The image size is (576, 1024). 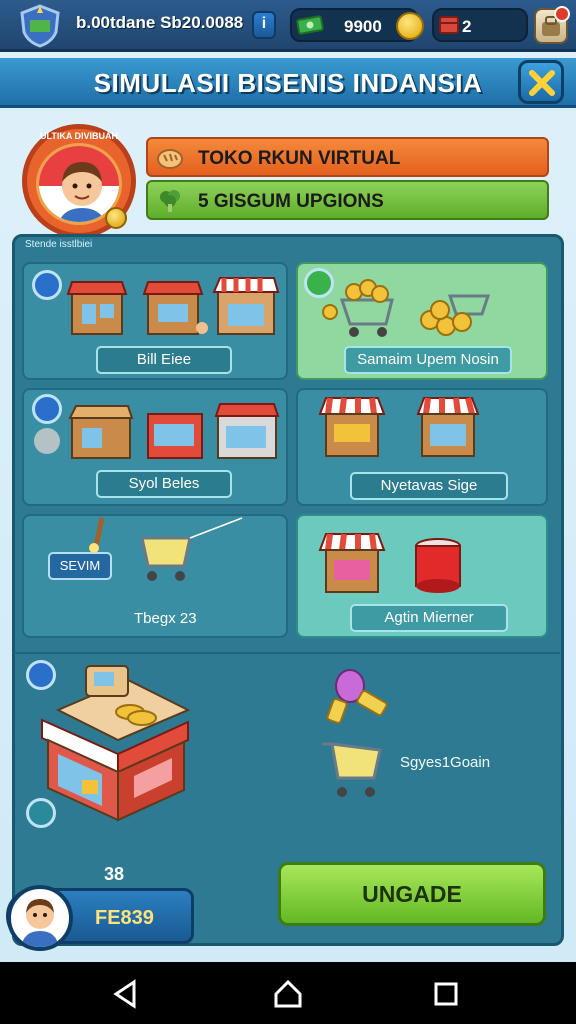 I want to click on shop-buildings-icon, so click(x=174, y=431).